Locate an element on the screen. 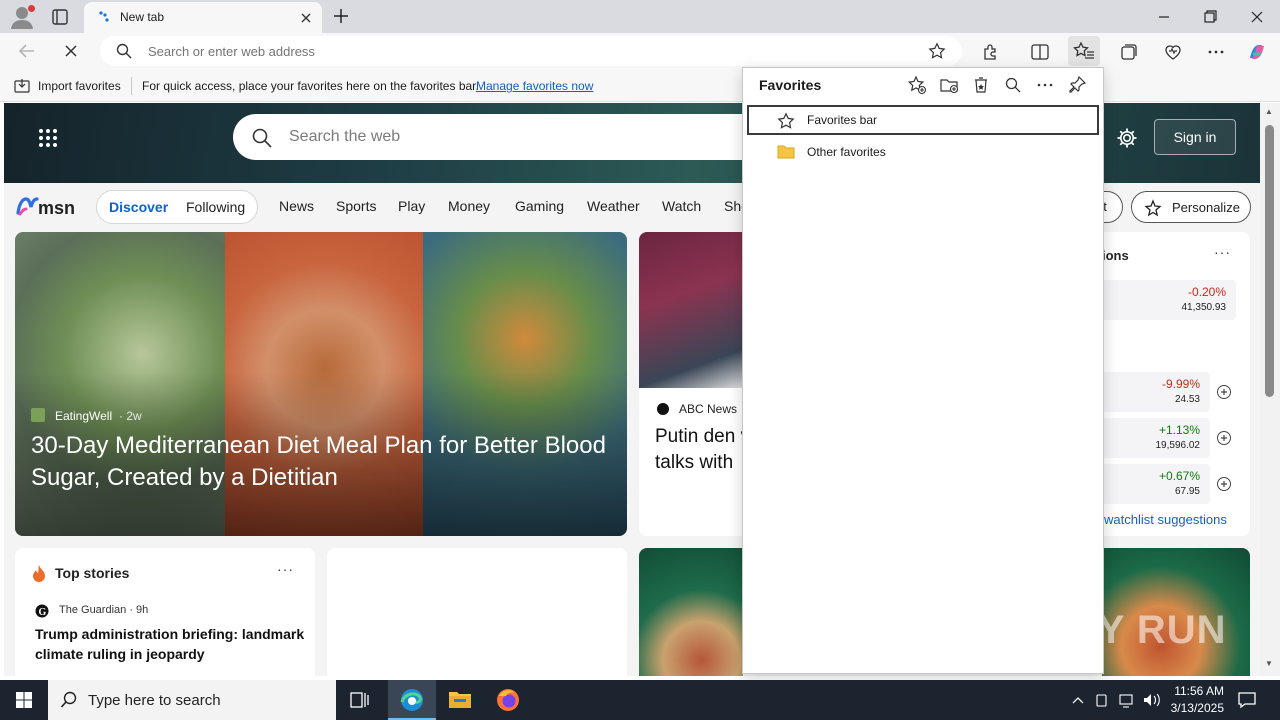 The width and height of the screenshot is (1280, 720). nav-weather: Weather is located at coordinates (613, 206).